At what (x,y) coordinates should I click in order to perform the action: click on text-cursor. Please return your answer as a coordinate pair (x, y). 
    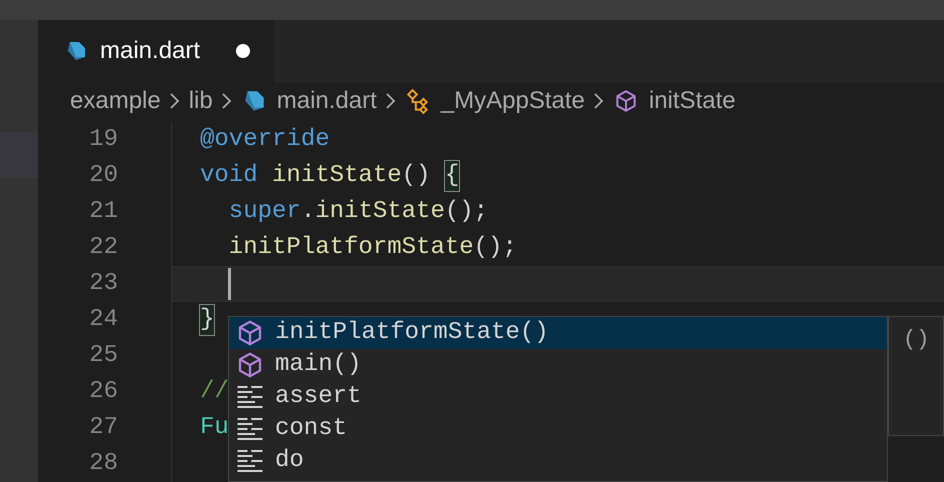
    Looking at the image, I should click on (229, 284).